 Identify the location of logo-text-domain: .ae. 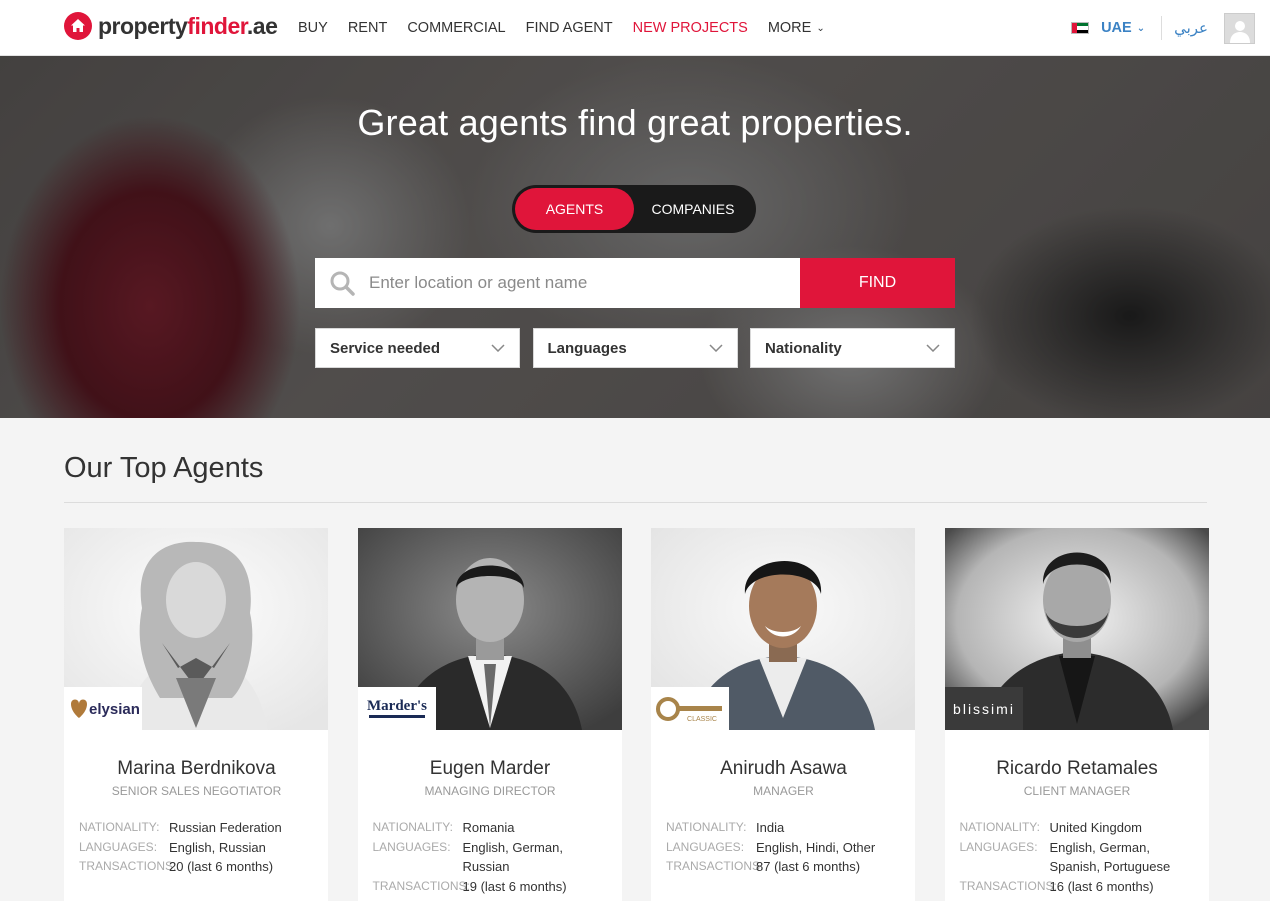
(262, 25).